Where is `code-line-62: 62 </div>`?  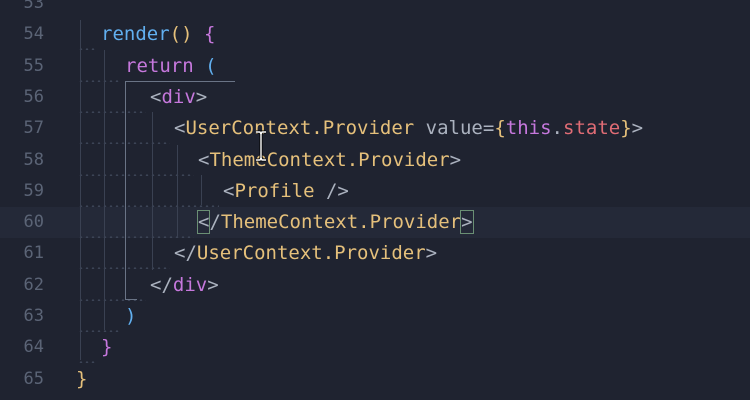
code-line-62: 62 </div> is located at coordinates (375, 285).